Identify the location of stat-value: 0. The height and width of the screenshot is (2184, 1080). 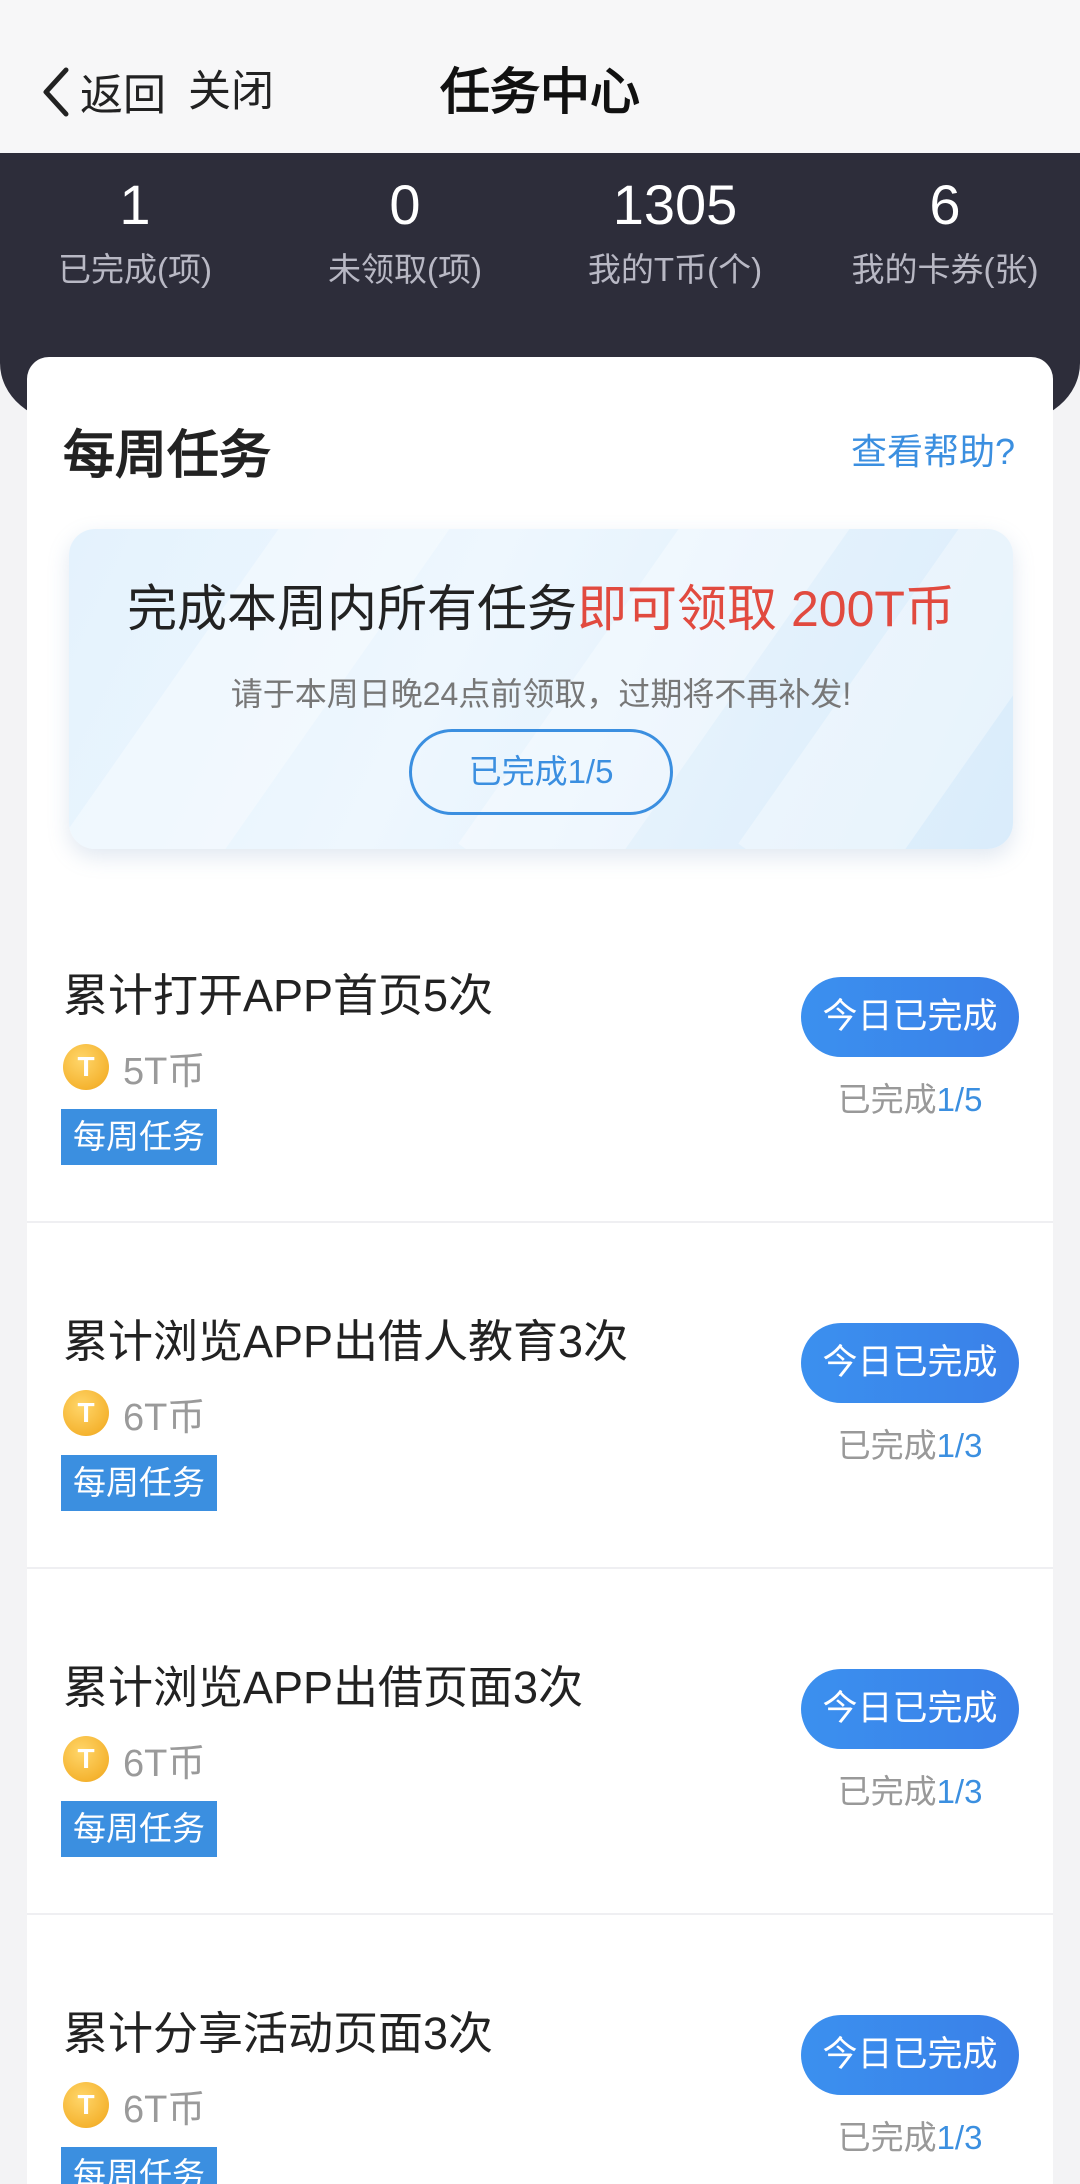
(405, 204).